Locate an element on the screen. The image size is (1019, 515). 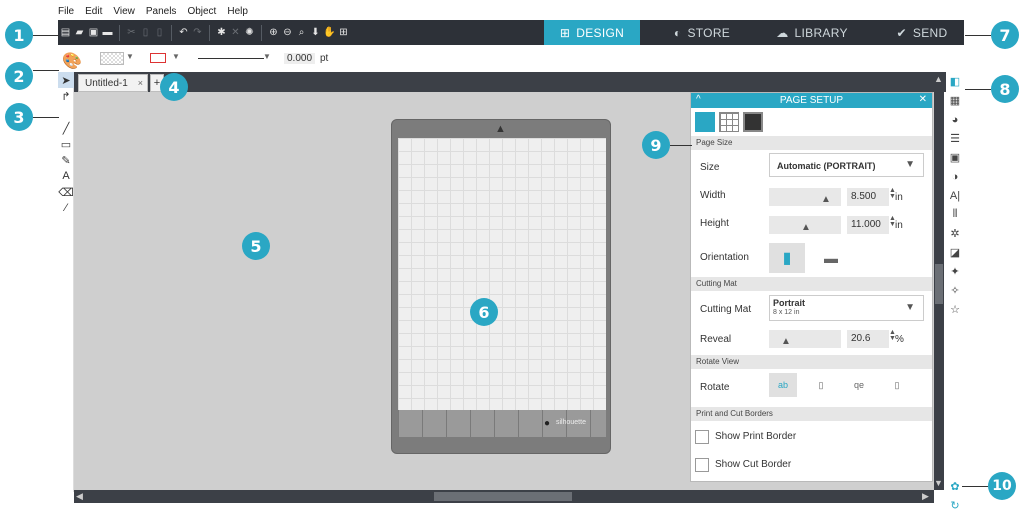
scroll-right-icon: ▶ is located at coordinates (925, 496).